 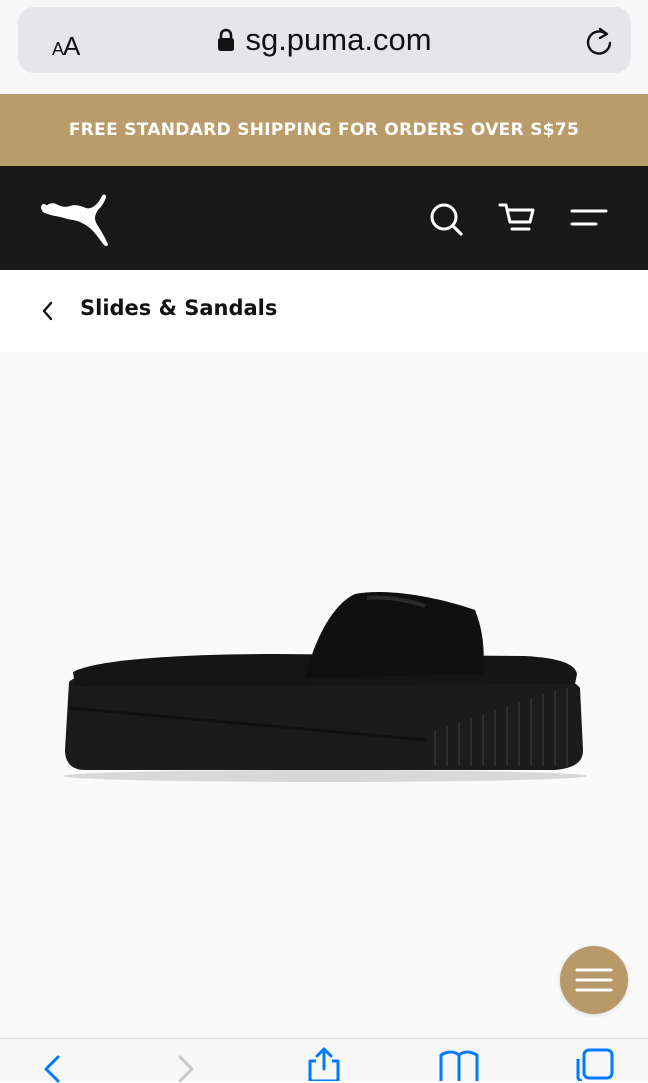 I want to click on tabs-icon, so click(x=595, y=1064).